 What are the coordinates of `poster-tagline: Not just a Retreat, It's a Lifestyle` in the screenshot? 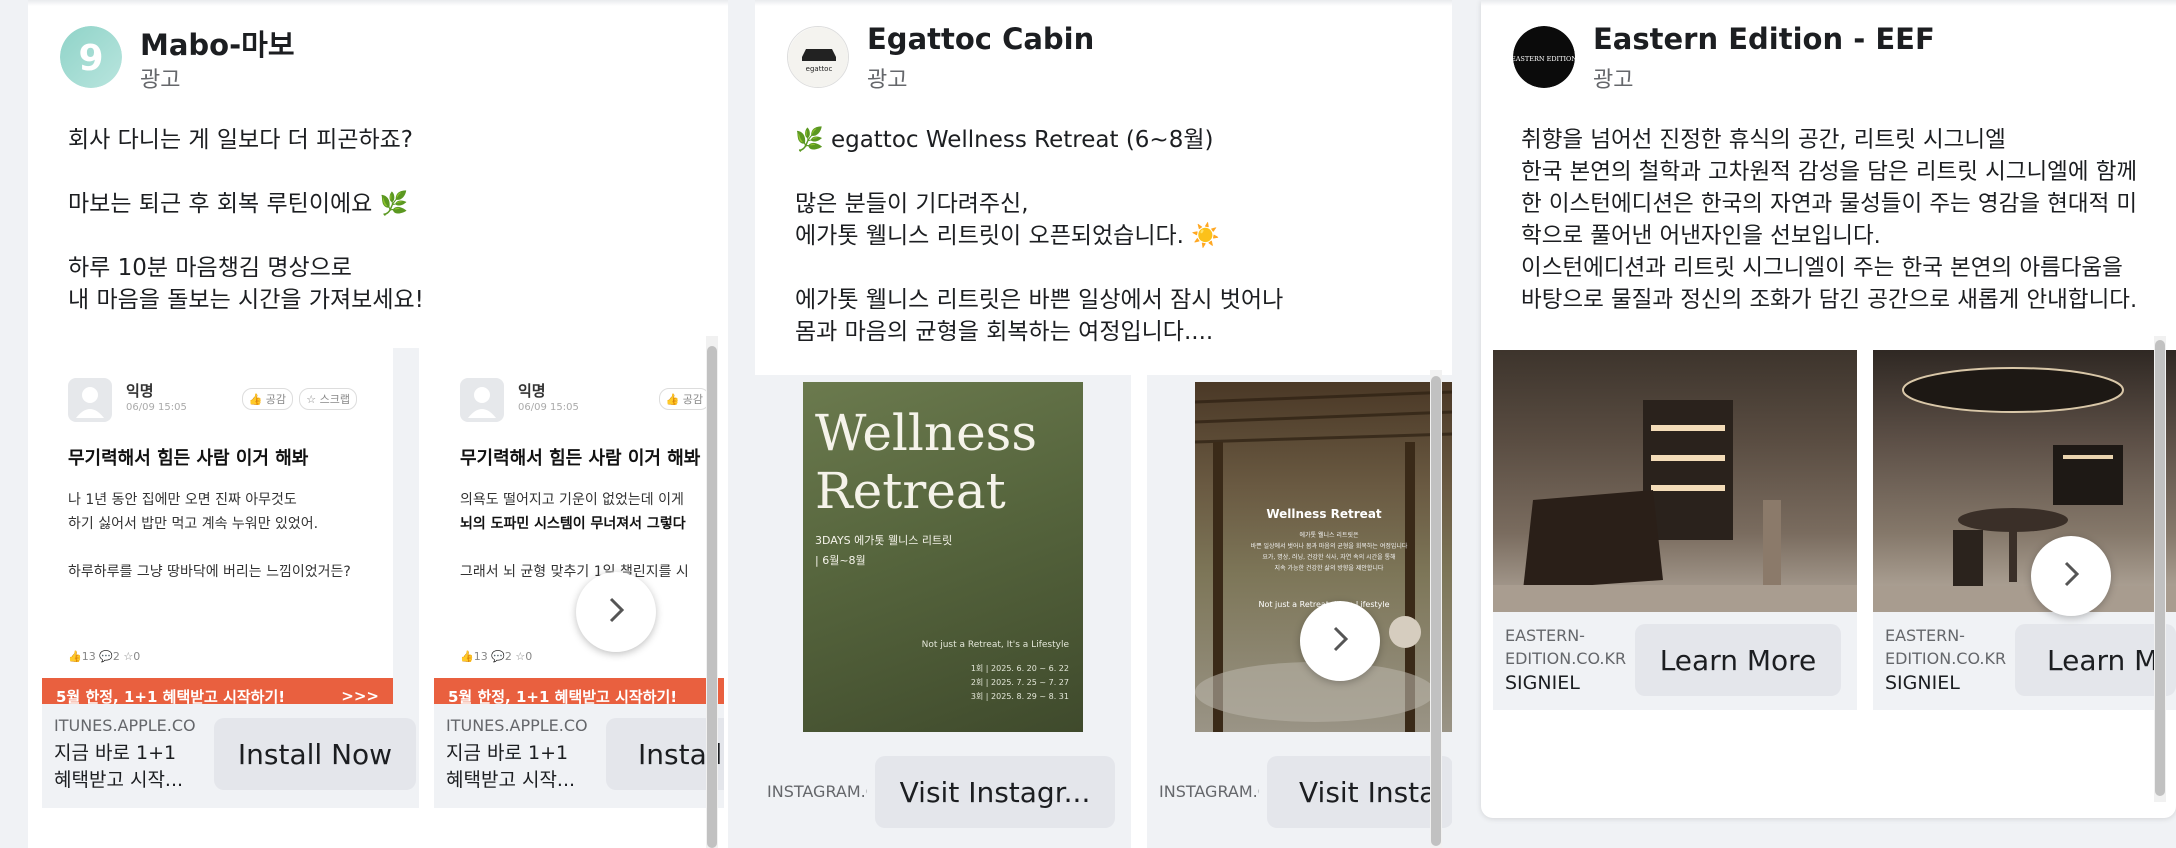 It's located at (995, 645).